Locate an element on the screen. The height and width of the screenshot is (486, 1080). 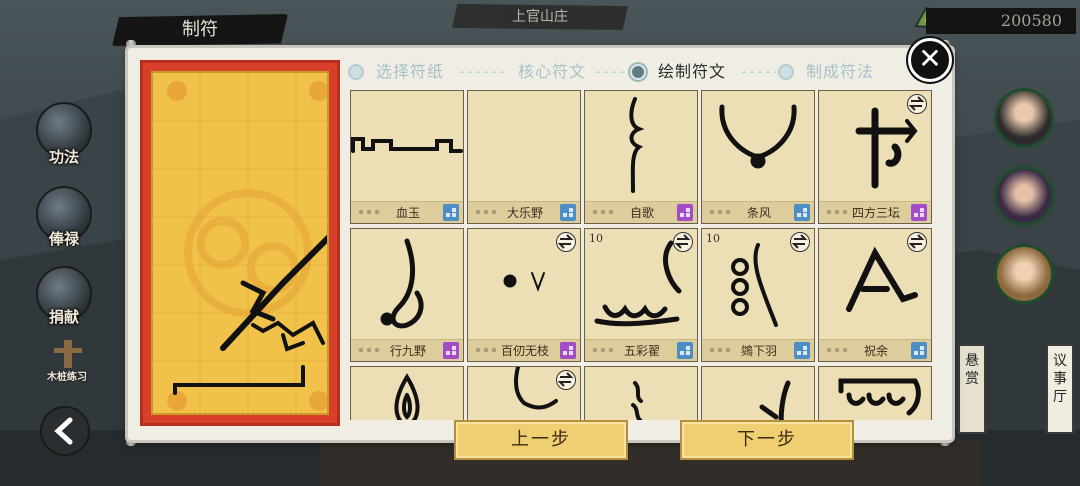
step-progress: 选择符纸 核心符文 绘制符文 制成符法 is located at coordinates (620, 72).